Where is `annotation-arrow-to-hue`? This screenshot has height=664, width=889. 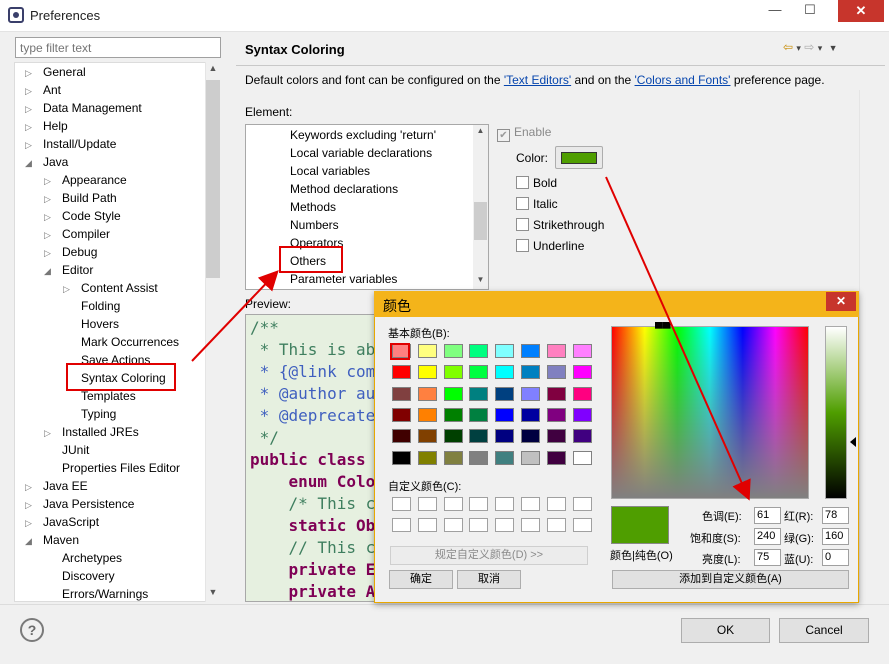 annotation-arrow-to-hue is located at coordinates (678, 338).